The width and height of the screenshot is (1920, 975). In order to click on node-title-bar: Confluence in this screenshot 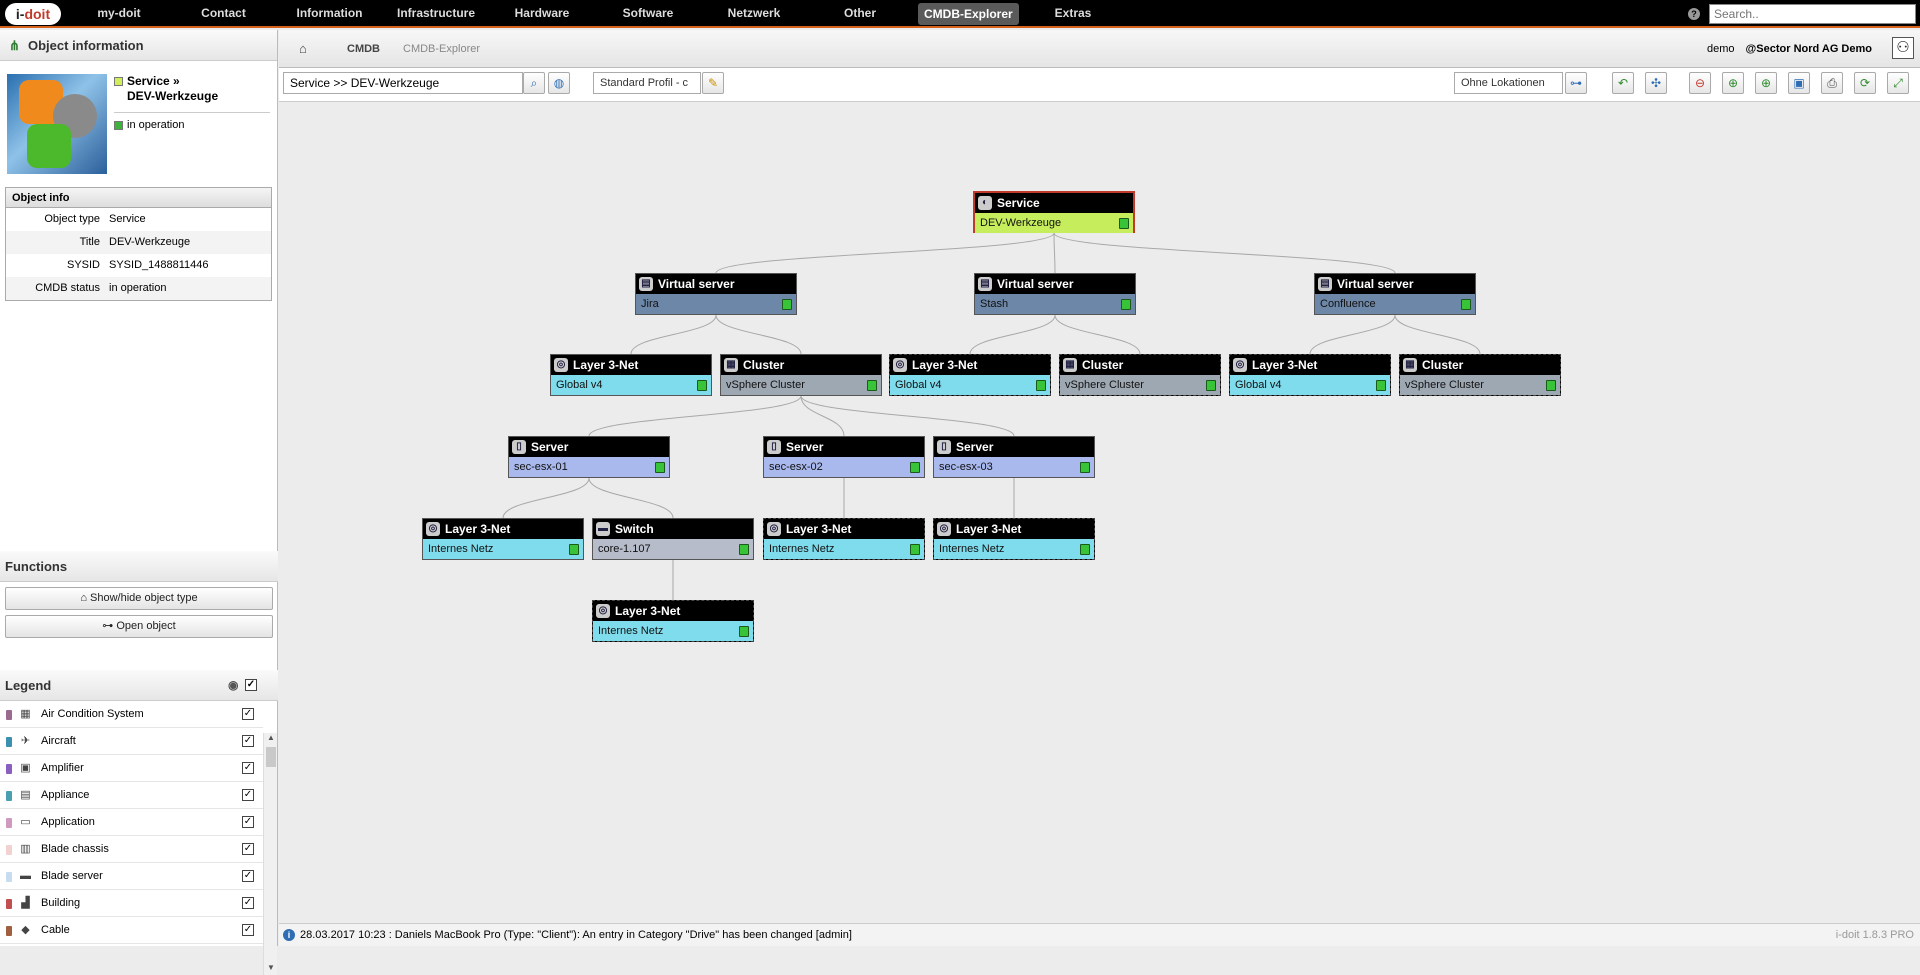, I will do `click(1395, 304)`.